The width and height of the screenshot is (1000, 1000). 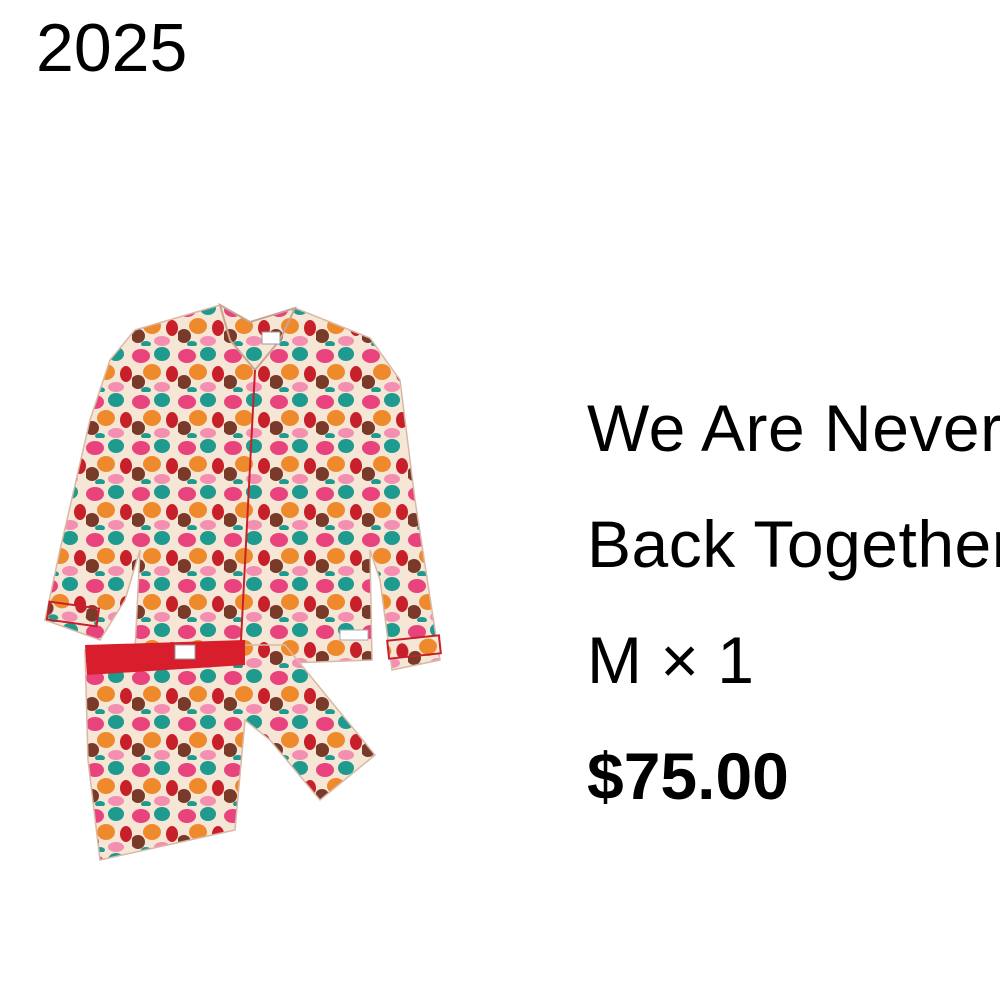 What do you see at coordinates (793, 660) in the screenshot?
I see `variant-quantity: M × 1` at bounding box center [793, 660].